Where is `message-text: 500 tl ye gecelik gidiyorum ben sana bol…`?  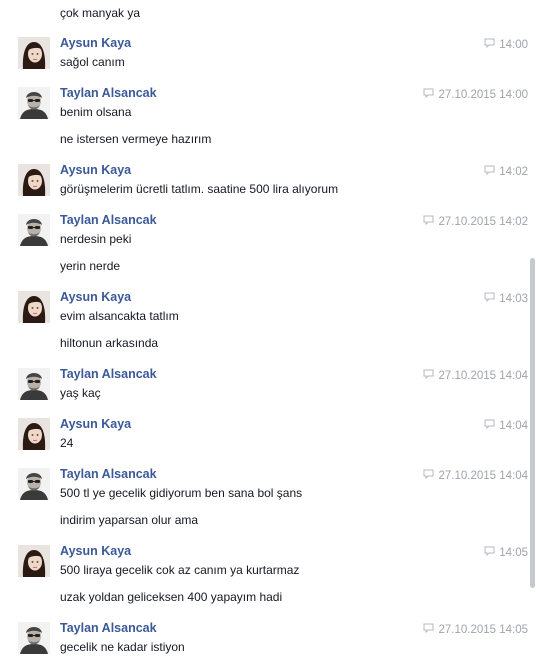
message-text: 500 tl ye gecelik gidiyorum ben sana bol… is located at coordinates (181, 493).